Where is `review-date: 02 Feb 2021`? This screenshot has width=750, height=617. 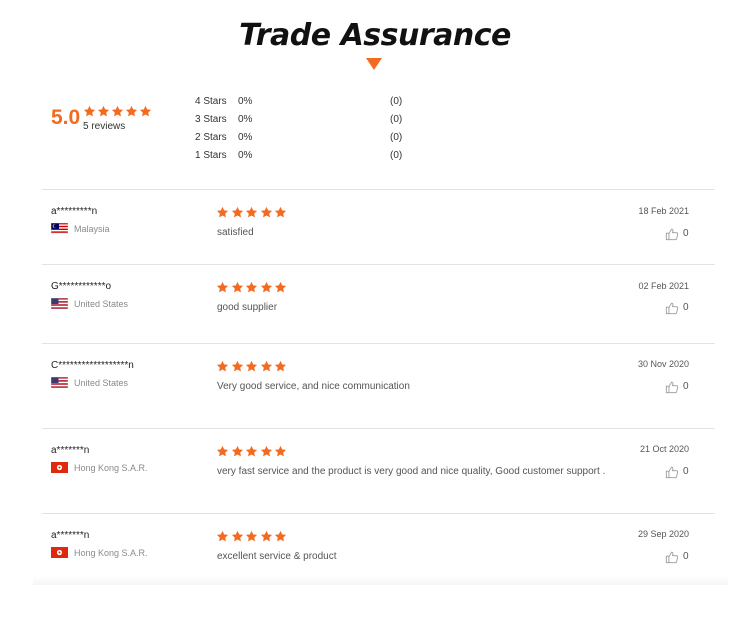
review-date: 02 Feb 2021 is located at coordinates (663, 286).